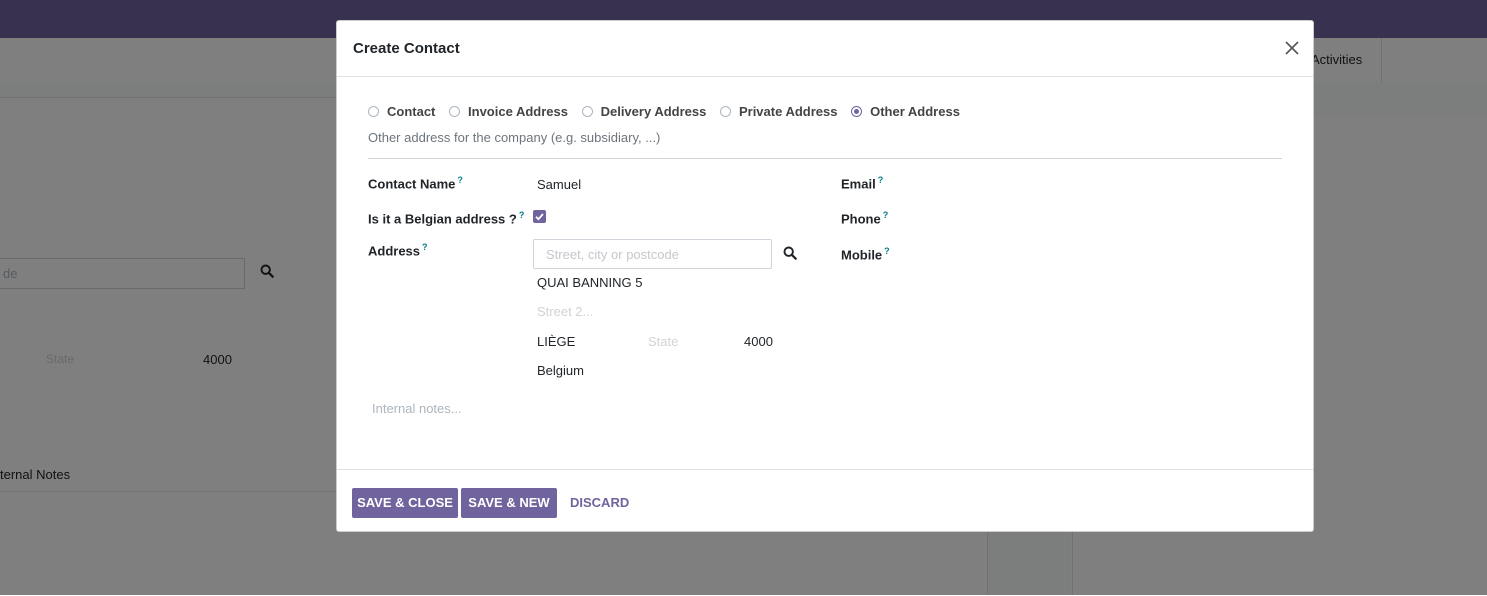 The width and height of the screenshot is (1487, 596). Describe the element at coordinates (865, 254) in the screenshot. I see `mobile-label: Mobile?` at that location.